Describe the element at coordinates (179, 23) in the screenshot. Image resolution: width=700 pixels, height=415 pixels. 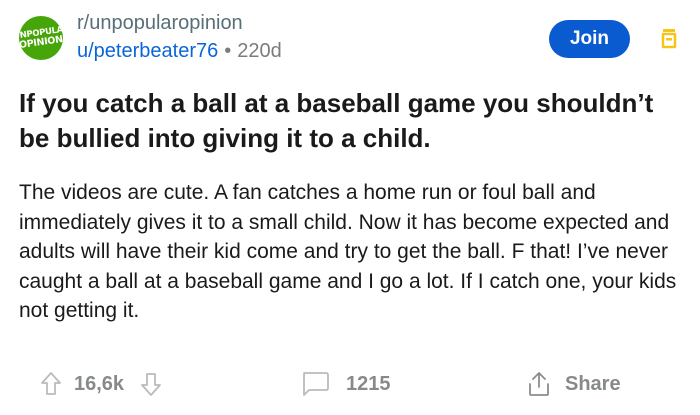
I see `subreddit-name: r/unpopularopinion` at that location.